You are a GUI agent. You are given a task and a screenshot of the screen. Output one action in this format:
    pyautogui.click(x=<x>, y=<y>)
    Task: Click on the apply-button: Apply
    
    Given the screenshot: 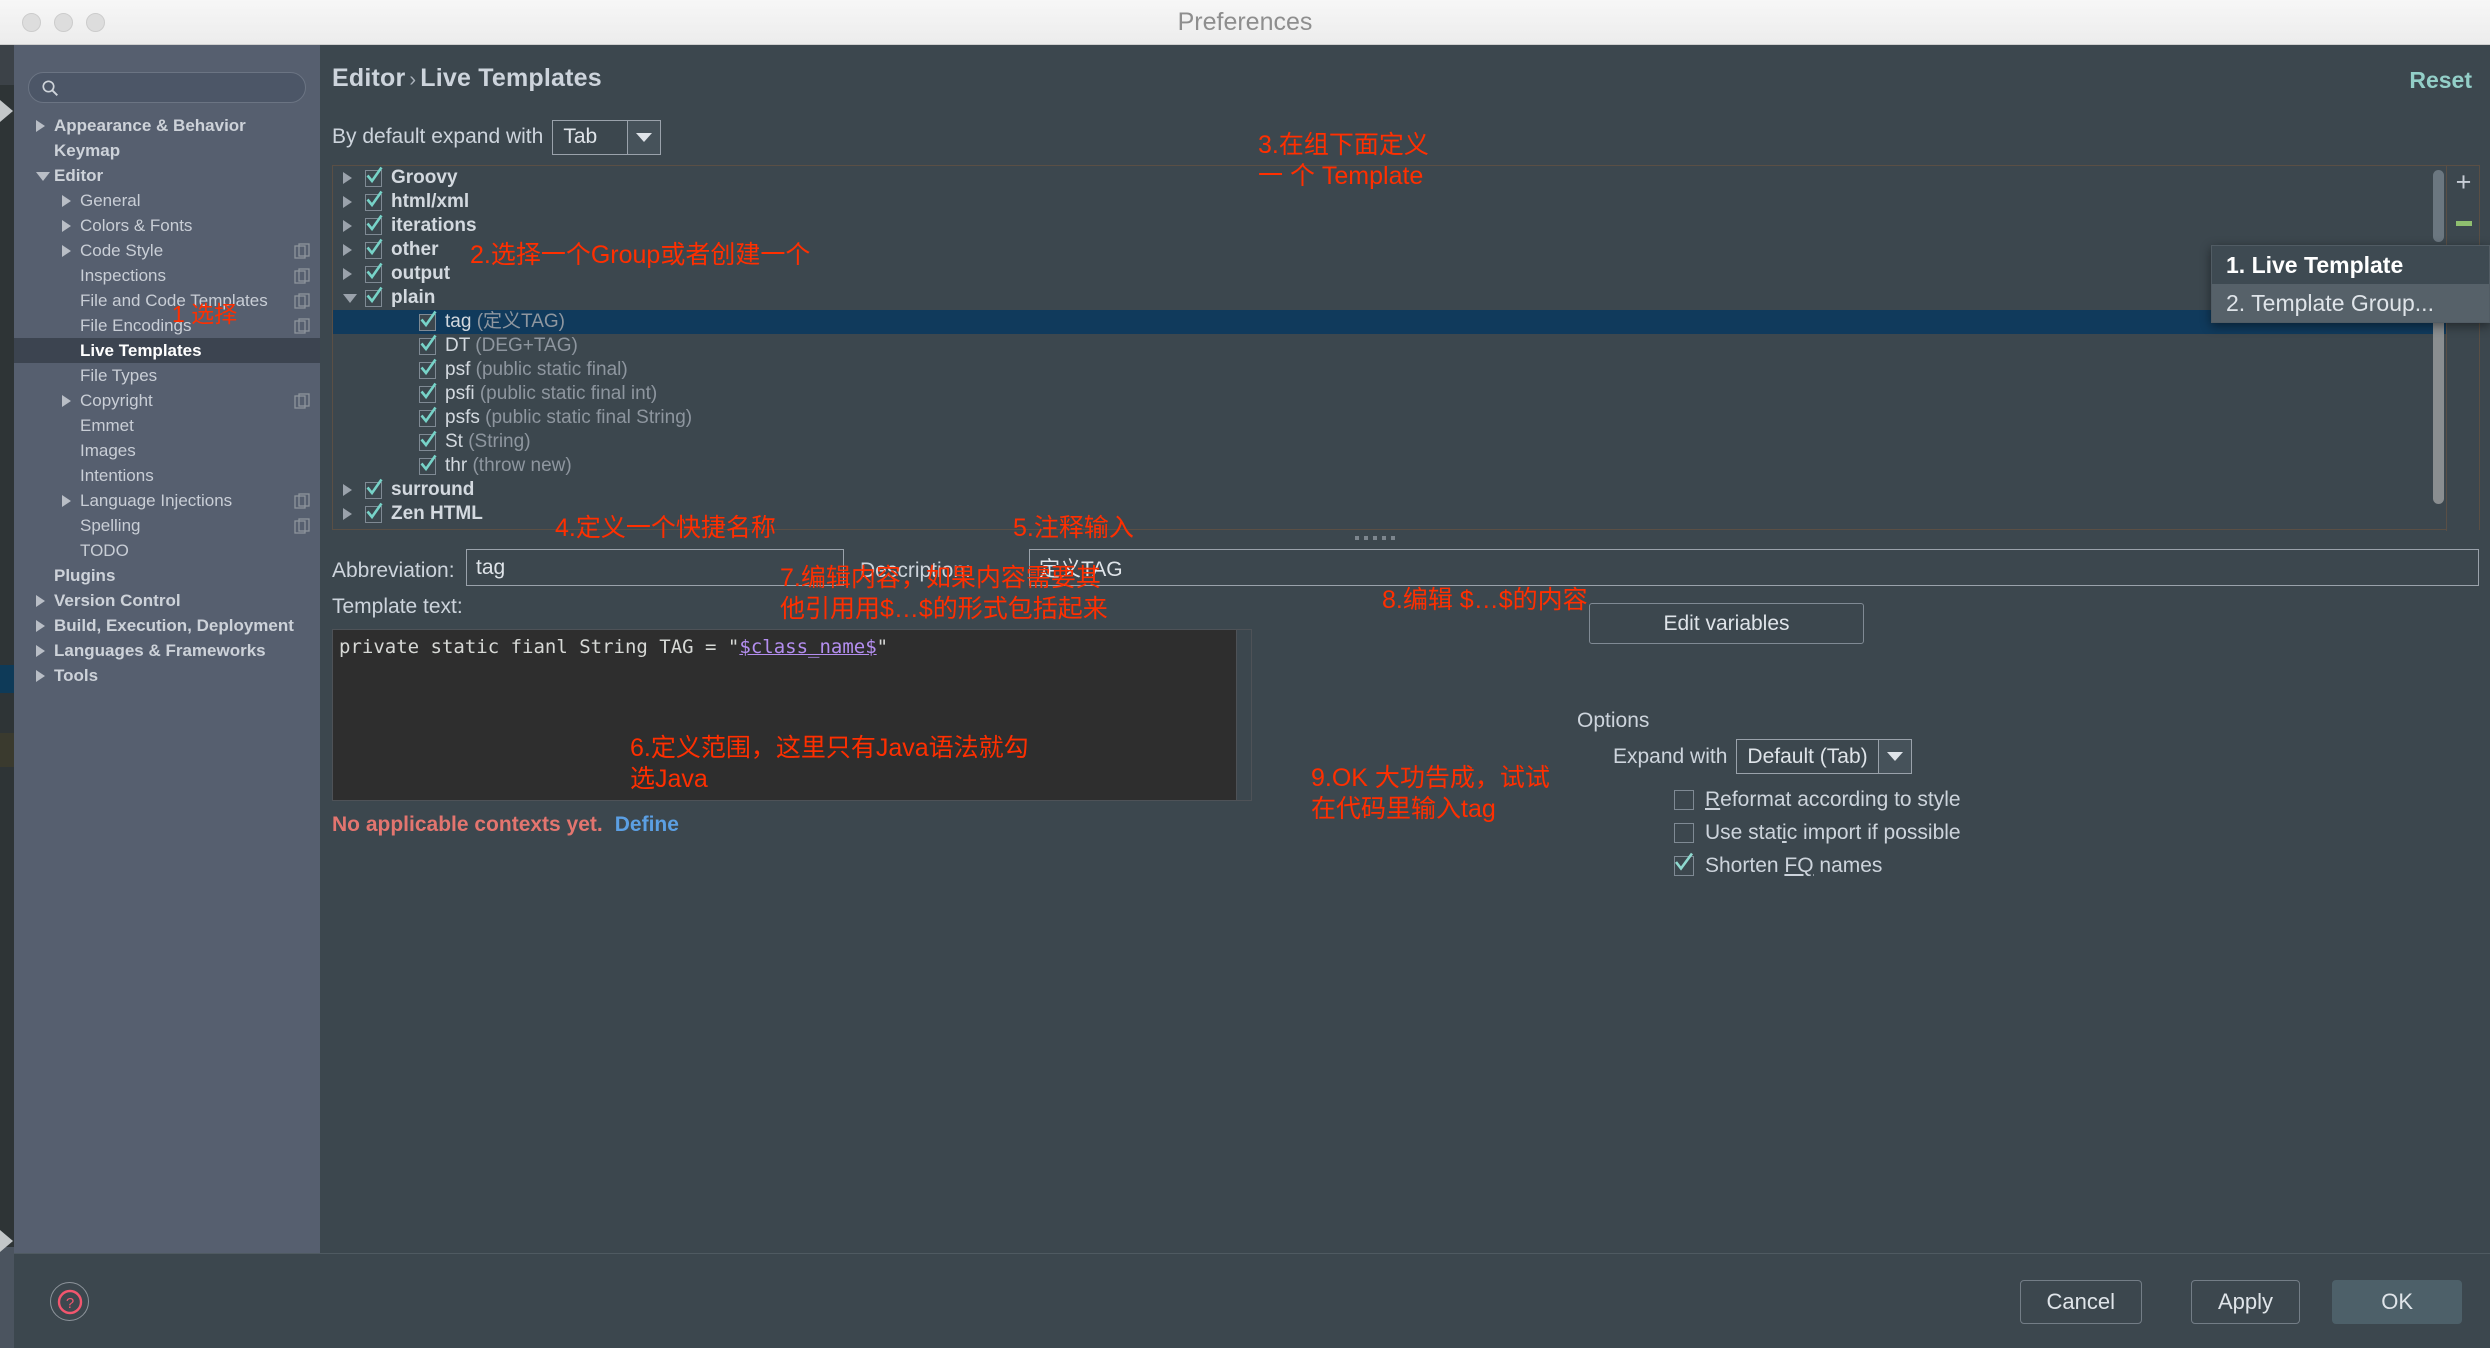 What is the action you would take?
    pyautogui.click(x=2245, y=1302)
    